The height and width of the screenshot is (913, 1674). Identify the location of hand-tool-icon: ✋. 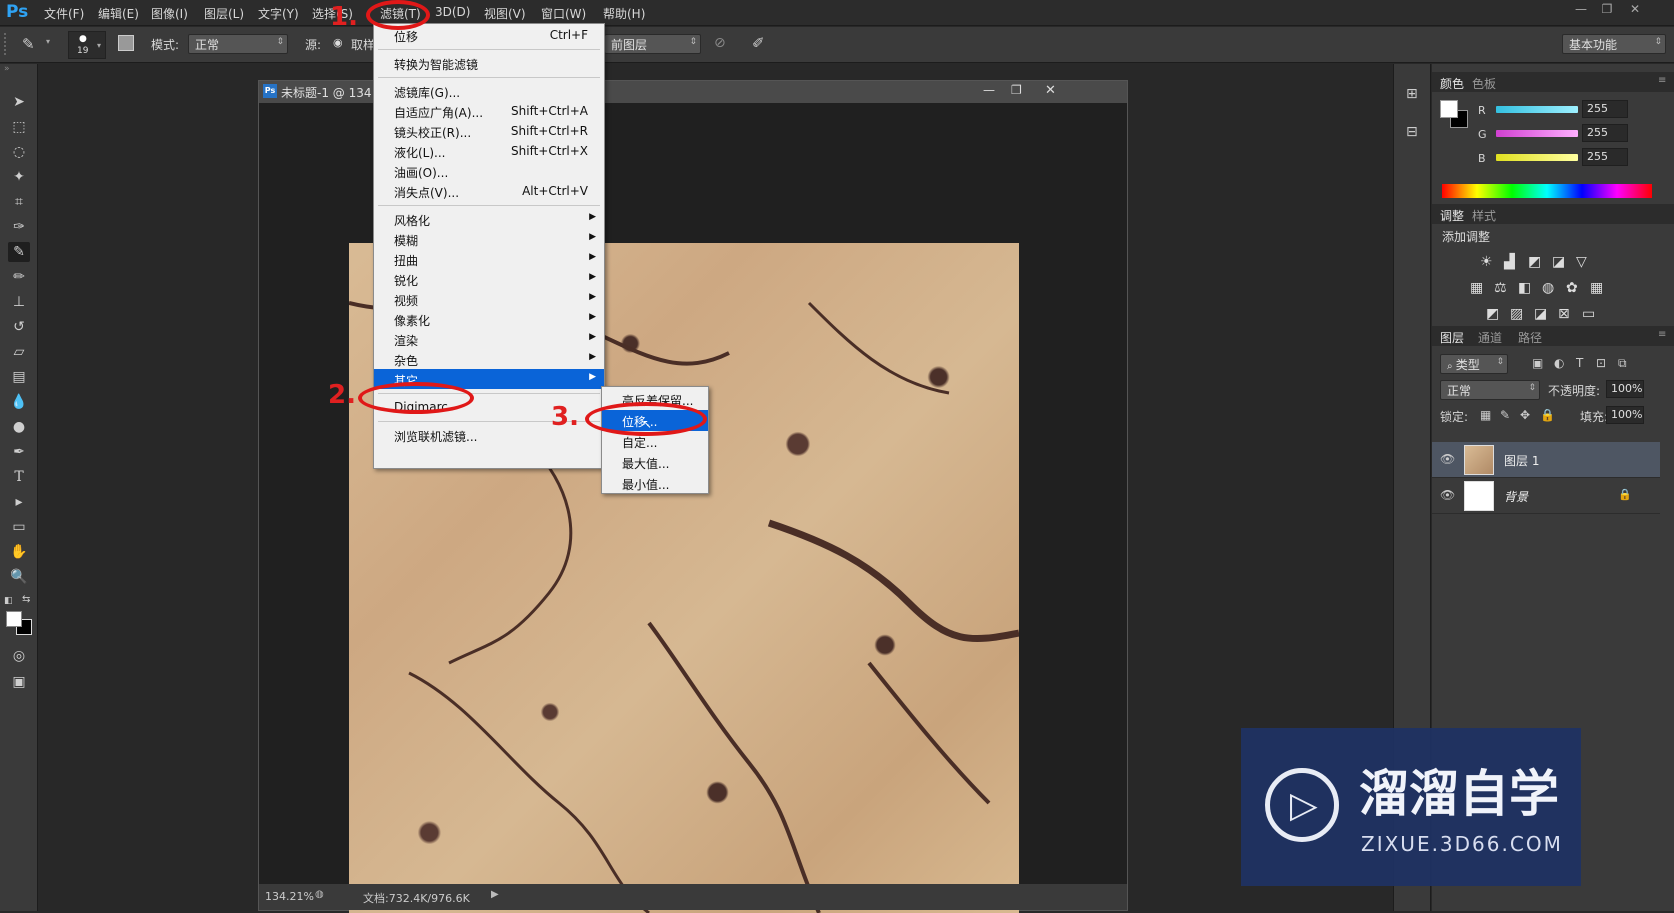
(19, 552).